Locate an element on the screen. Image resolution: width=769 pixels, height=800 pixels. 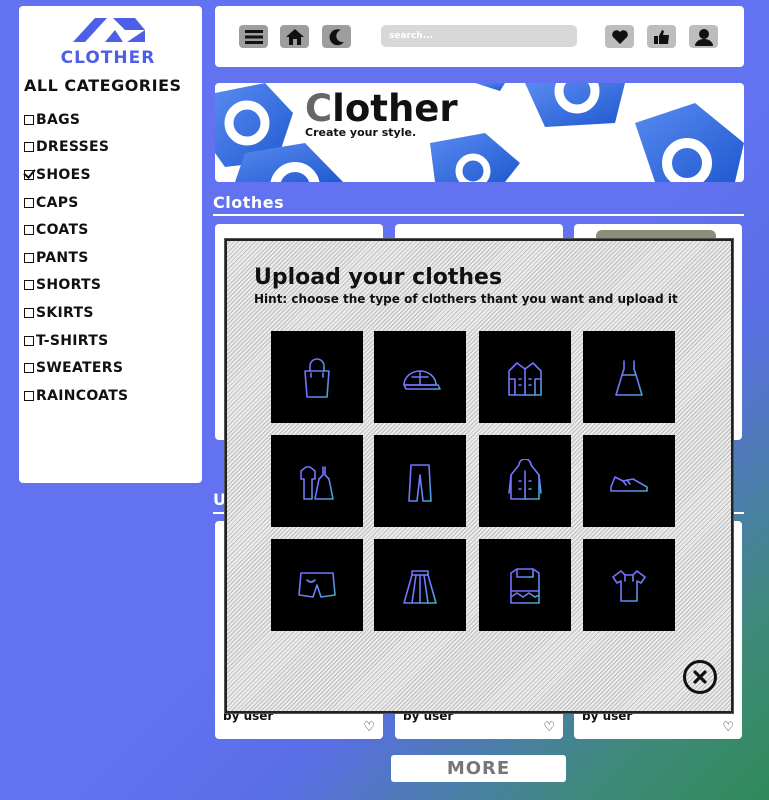
category-item-raincoats: RAINCOATS is located at coordinates (76, 396).